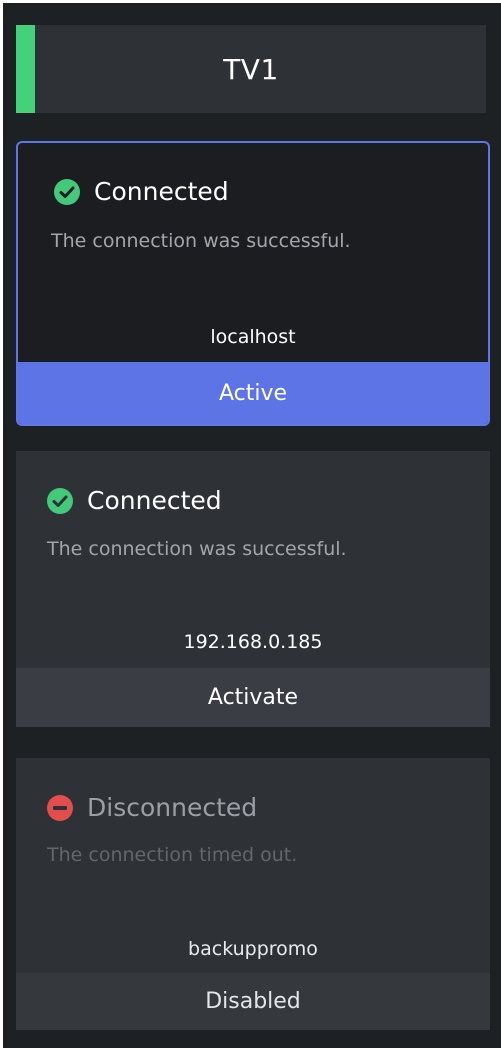 The image size is (501, 1048). I want to click on status-label: Disconnected, so click(172, 807).